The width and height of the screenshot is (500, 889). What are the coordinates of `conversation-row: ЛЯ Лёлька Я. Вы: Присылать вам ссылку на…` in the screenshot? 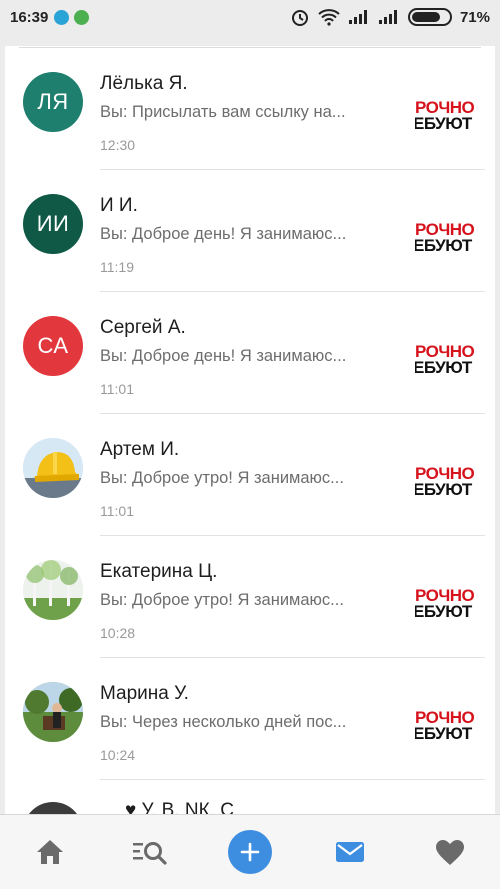 It's located at (250, 109).